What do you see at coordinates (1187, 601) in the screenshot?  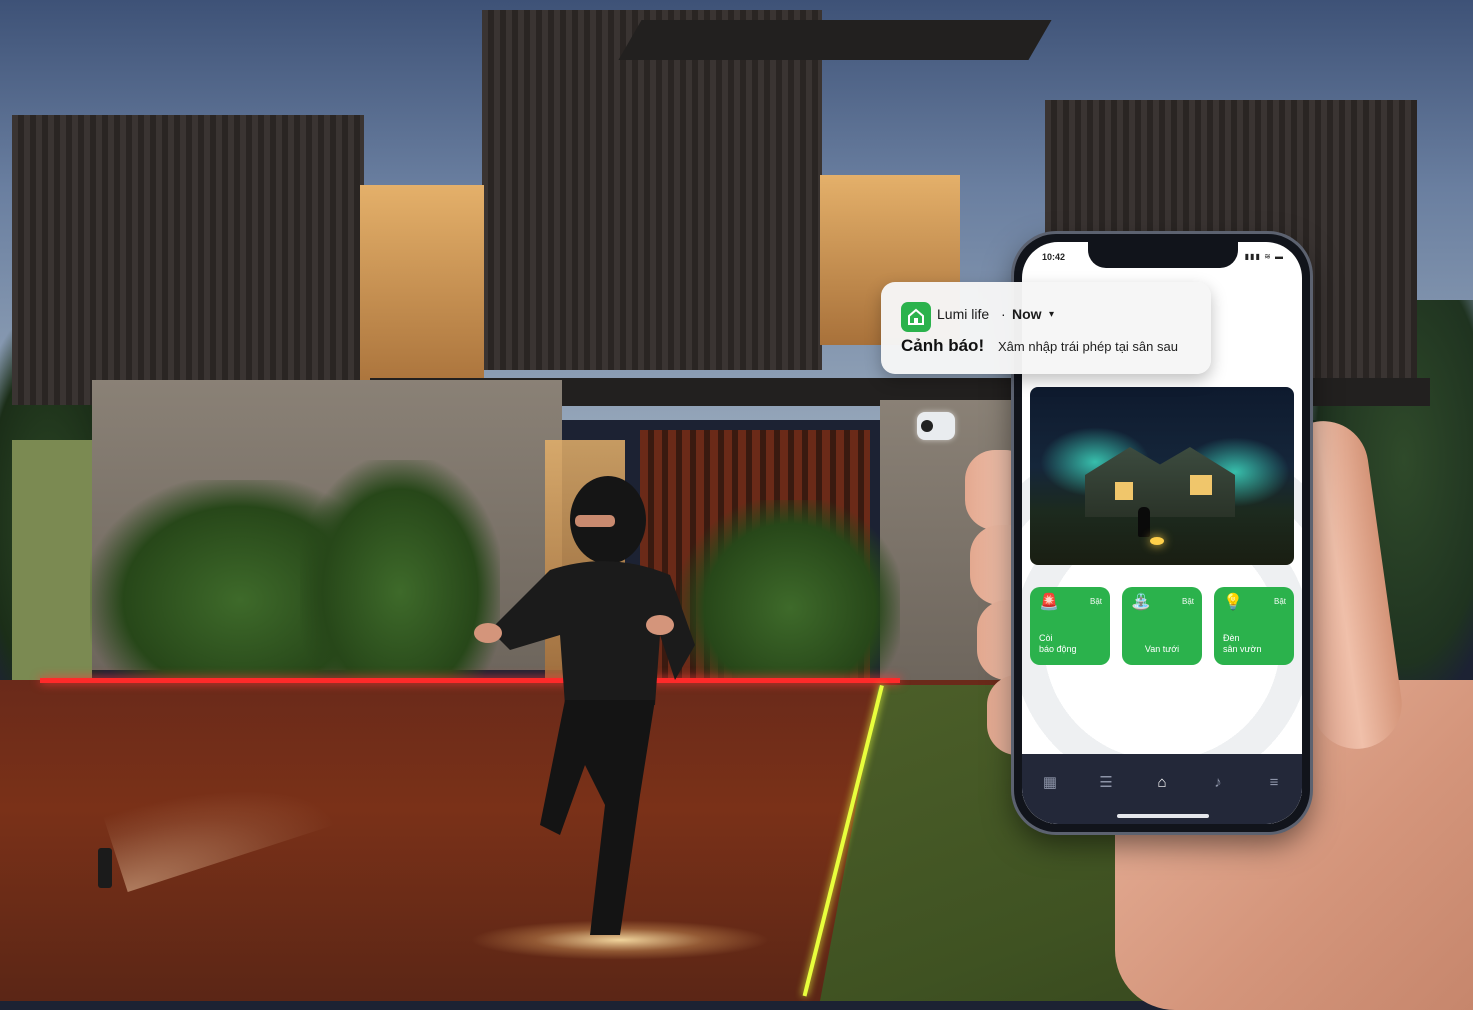 I see `sprinkler-state: Bật` at bounding box center [1187, 601].